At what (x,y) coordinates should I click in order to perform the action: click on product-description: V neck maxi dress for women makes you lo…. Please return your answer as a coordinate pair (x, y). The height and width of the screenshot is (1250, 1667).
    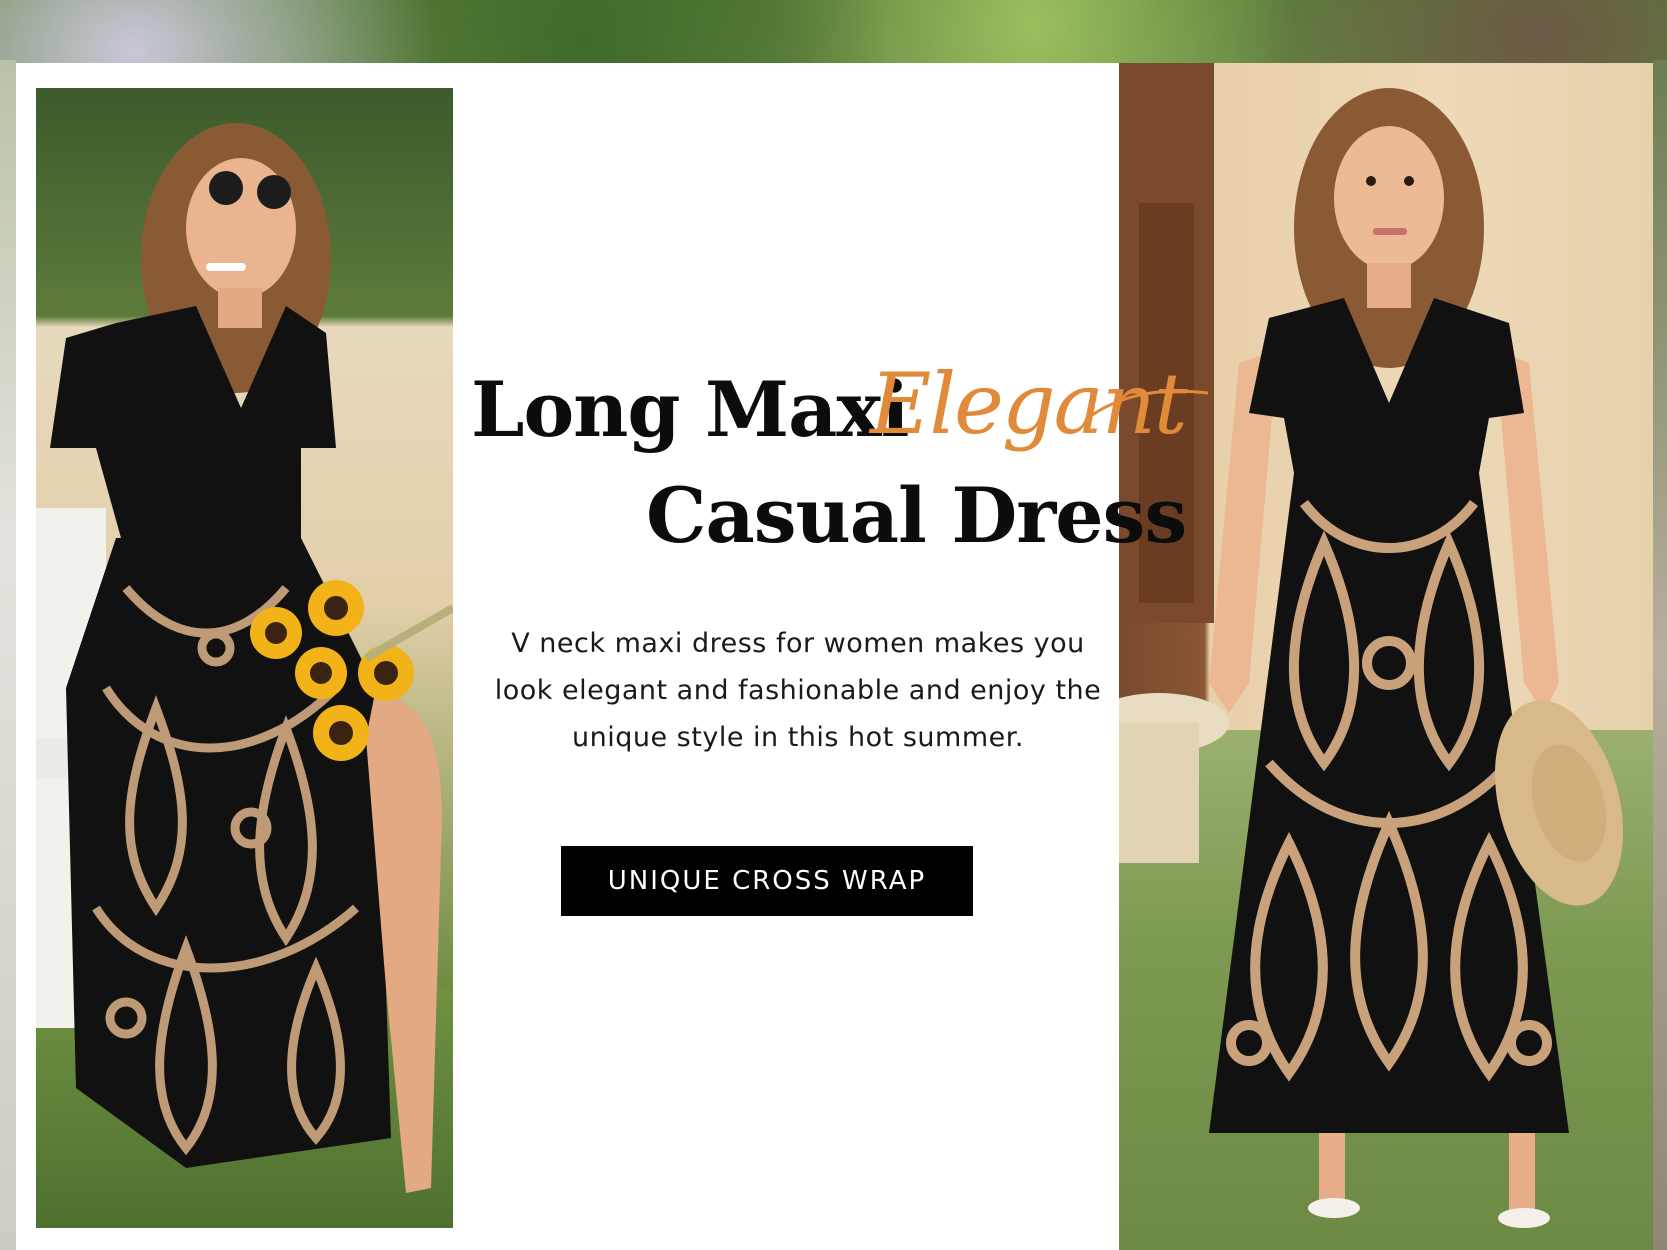
    Looking at the image, I should click on (798, 690).